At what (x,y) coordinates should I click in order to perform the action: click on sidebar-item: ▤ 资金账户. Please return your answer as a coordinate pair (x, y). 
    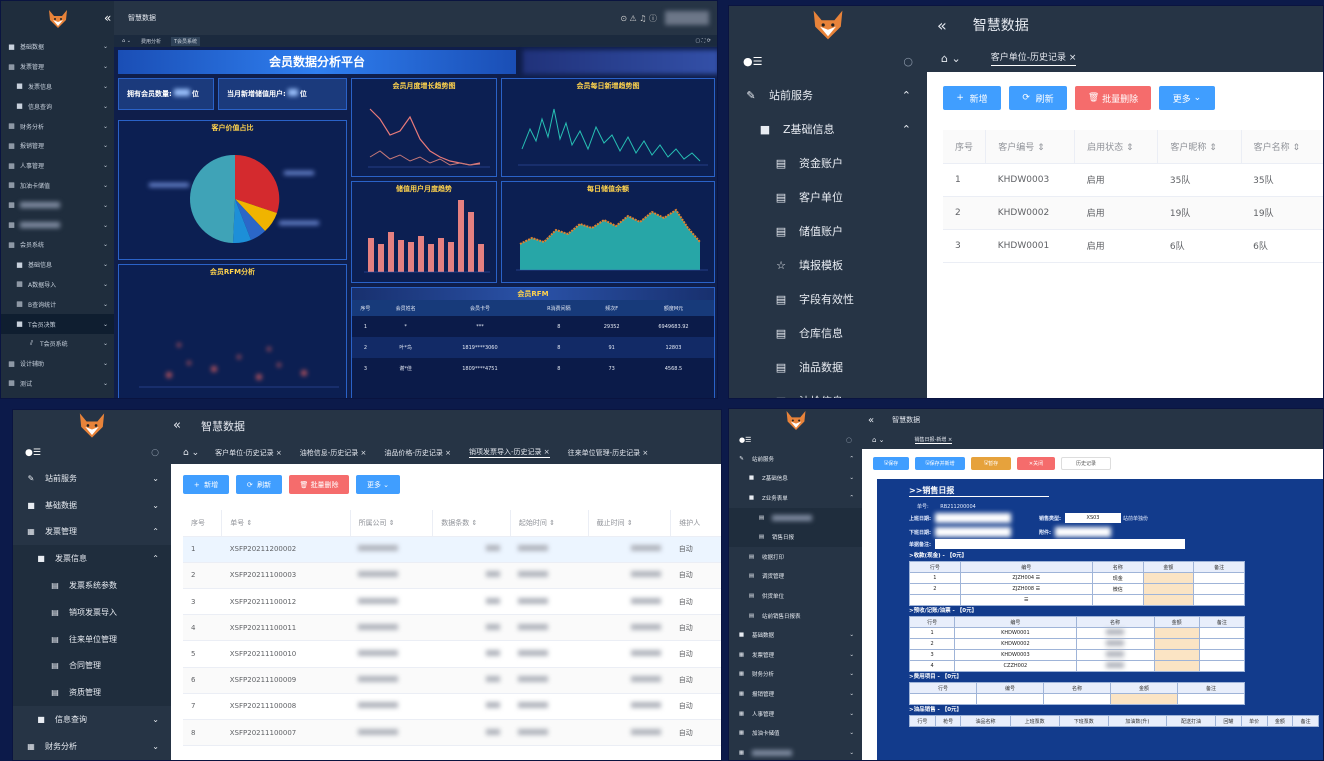
    Looking at the image, I should click on (828, 163).